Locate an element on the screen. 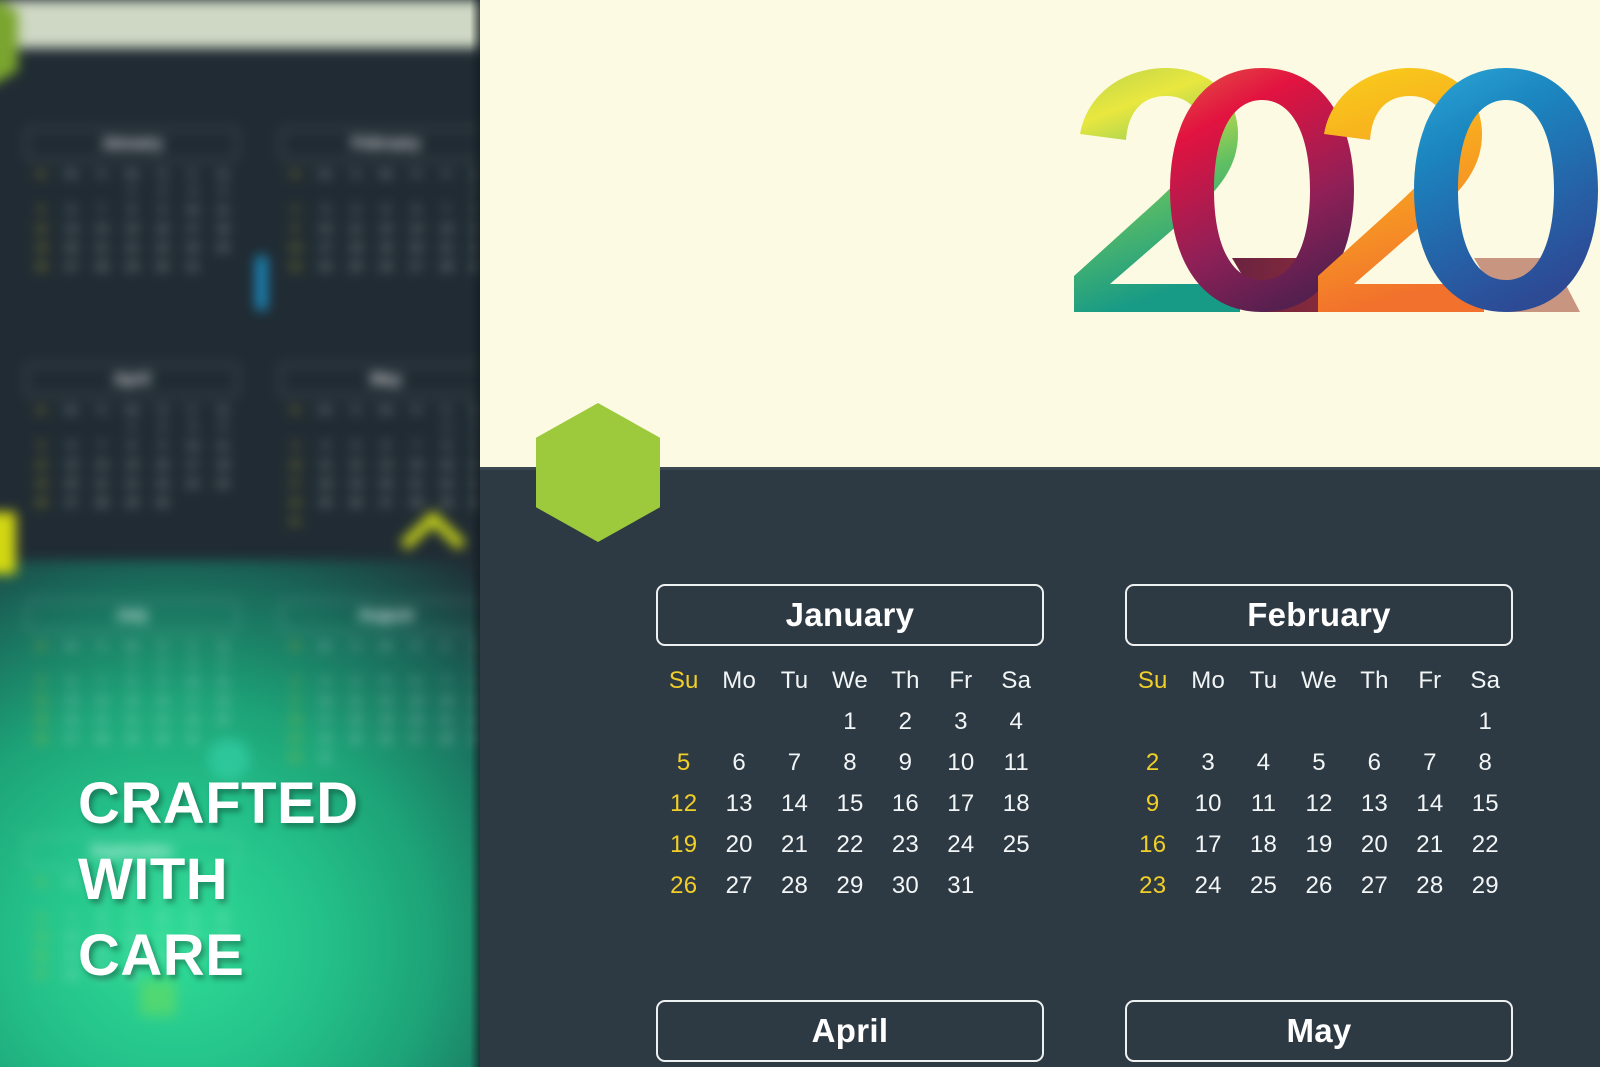 The width and height of the screenshot is (1600, 1067). preview-day-cell: 10 is located at coordinates (192, 209).